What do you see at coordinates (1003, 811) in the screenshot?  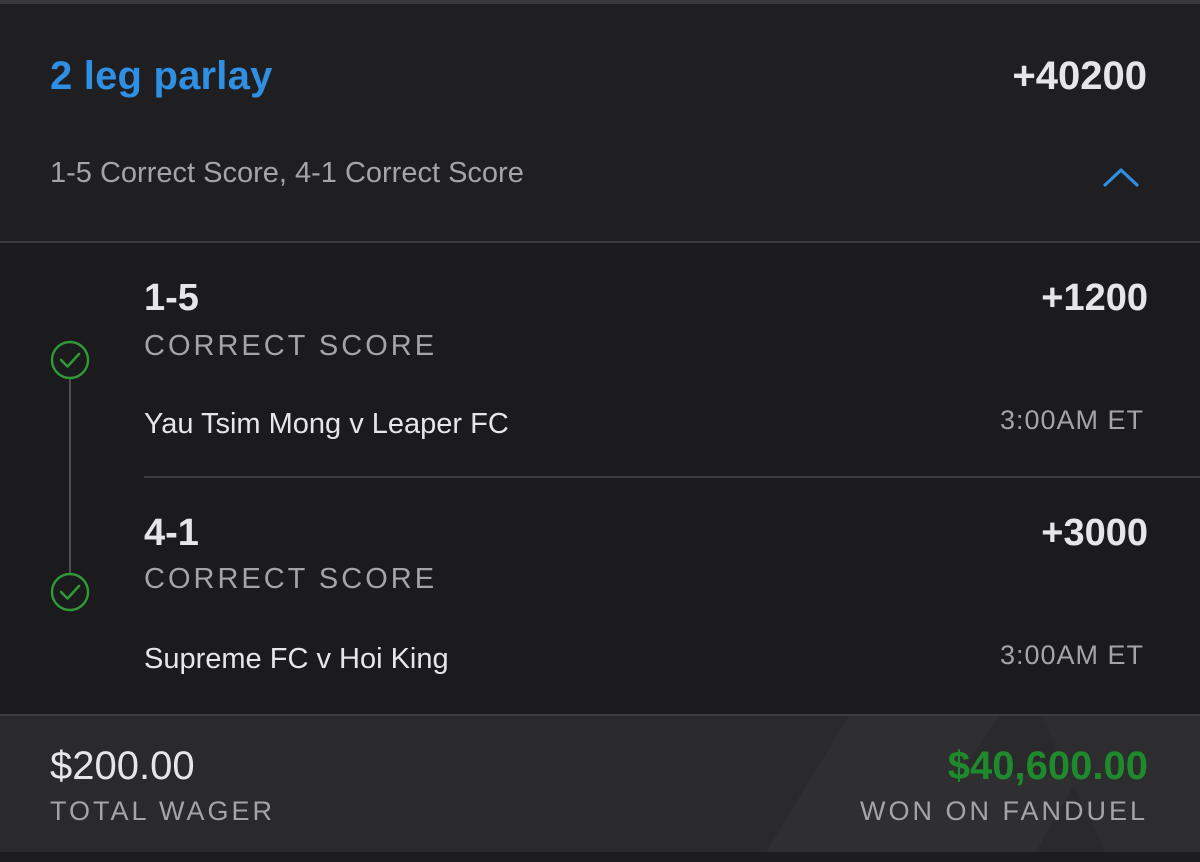 I see `won-label: WON ON FANDUEL` at bounding box center [1003, 811].